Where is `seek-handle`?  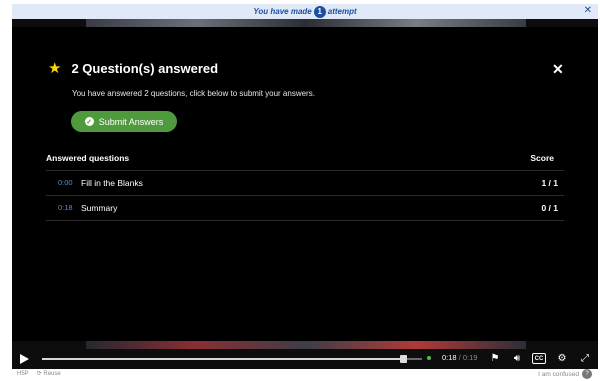 seek-handle is located at coordinates (403, 359).